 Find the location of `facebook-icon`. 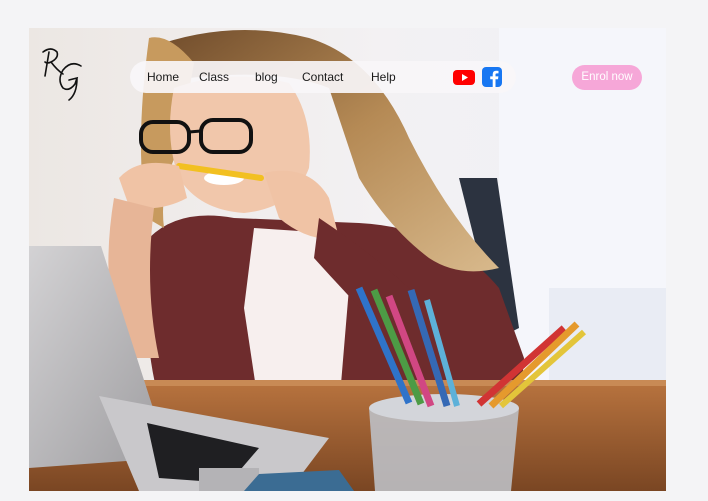

facebook-icon is located at coordinates (492, 77).